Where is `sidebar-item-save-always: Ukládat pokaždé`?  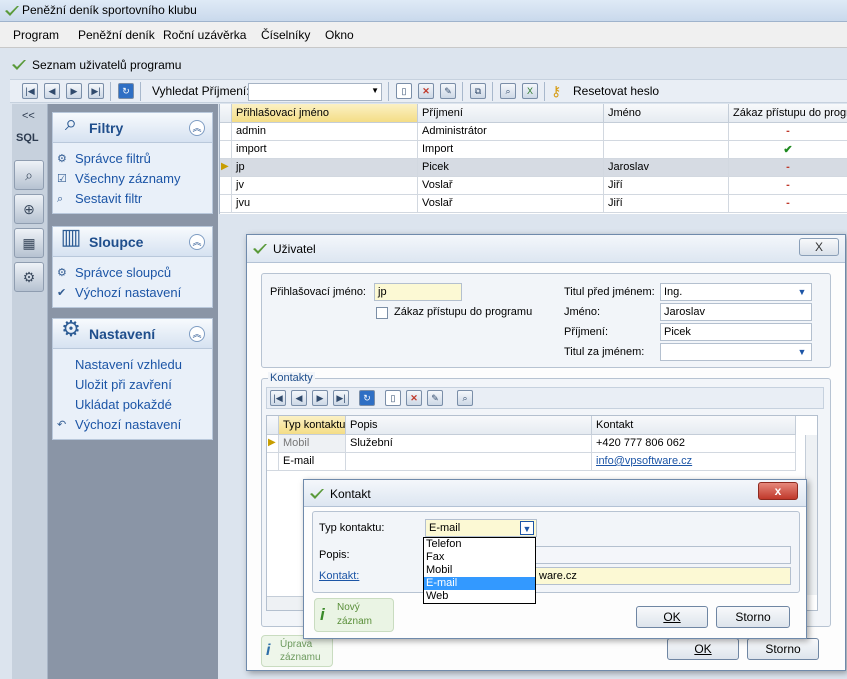 sidebar-item-save-always: Ukládat pokaždé is located at coordinates (132, 405).